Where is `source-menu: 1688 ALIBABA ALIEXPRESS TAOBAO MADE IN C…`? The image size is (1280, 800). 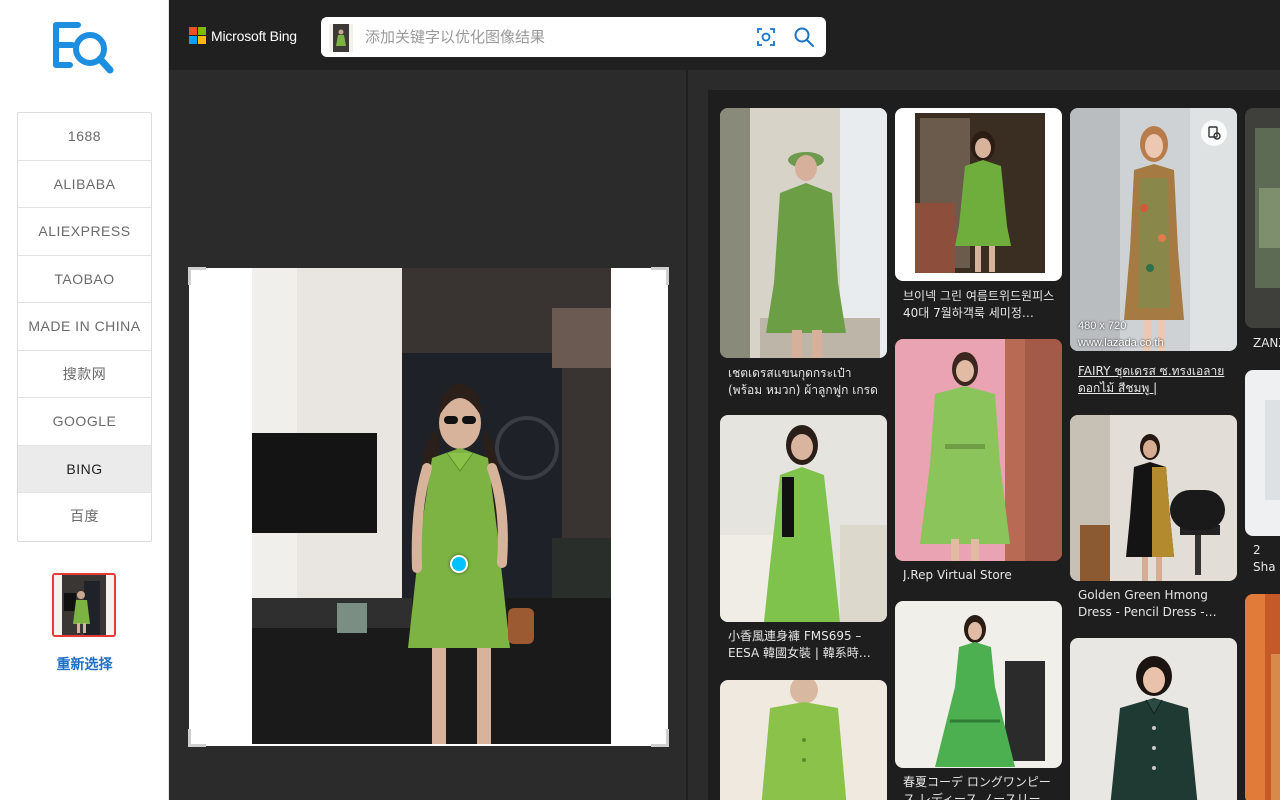
source-menu: 1688 ALIBABA ALIEXPRESS TAOBAO MADE IN C… is located at coordinates (84, 327).